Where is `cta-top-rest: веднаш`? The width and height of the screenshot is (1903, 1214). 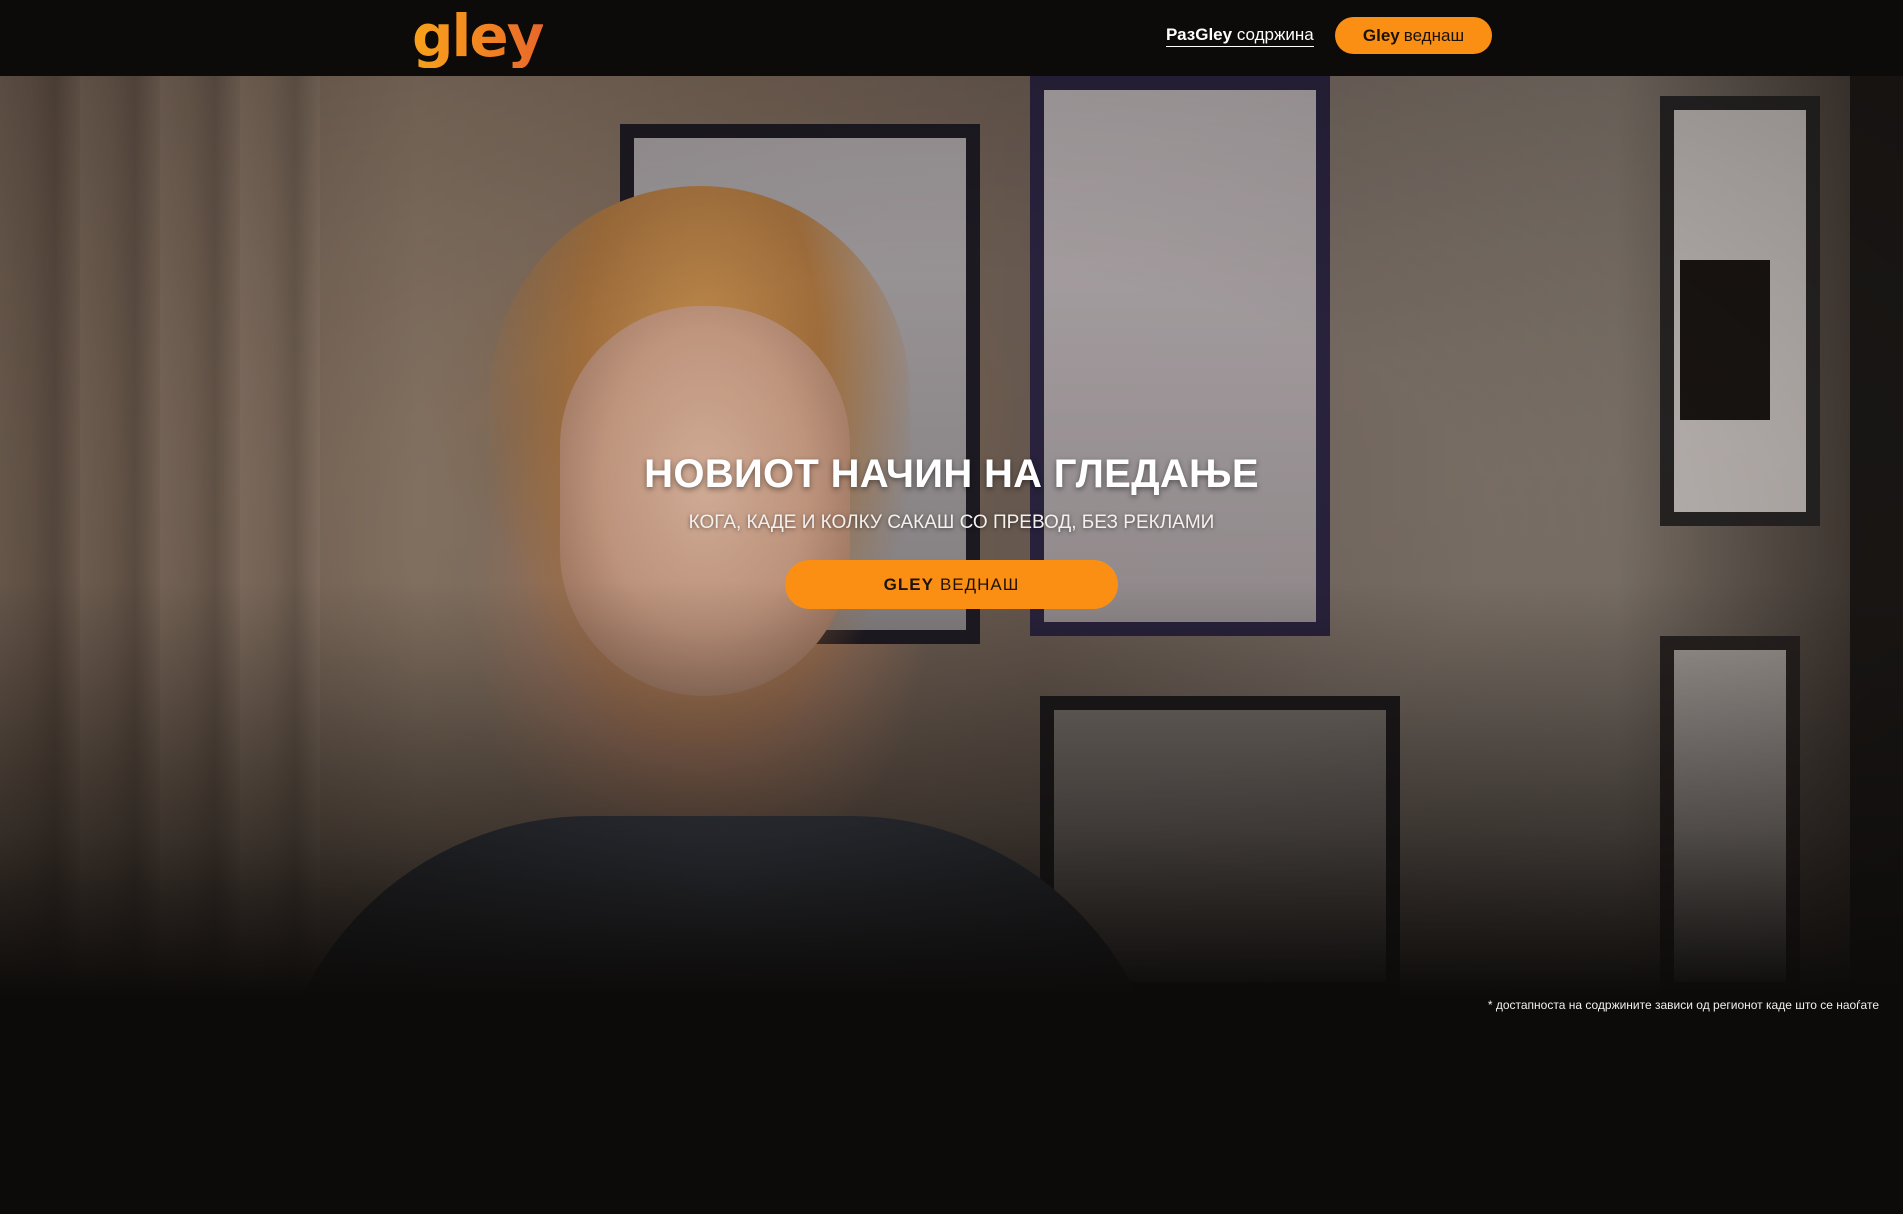
cta-top-rest: веднаш is located at coordinates (1434, 35).